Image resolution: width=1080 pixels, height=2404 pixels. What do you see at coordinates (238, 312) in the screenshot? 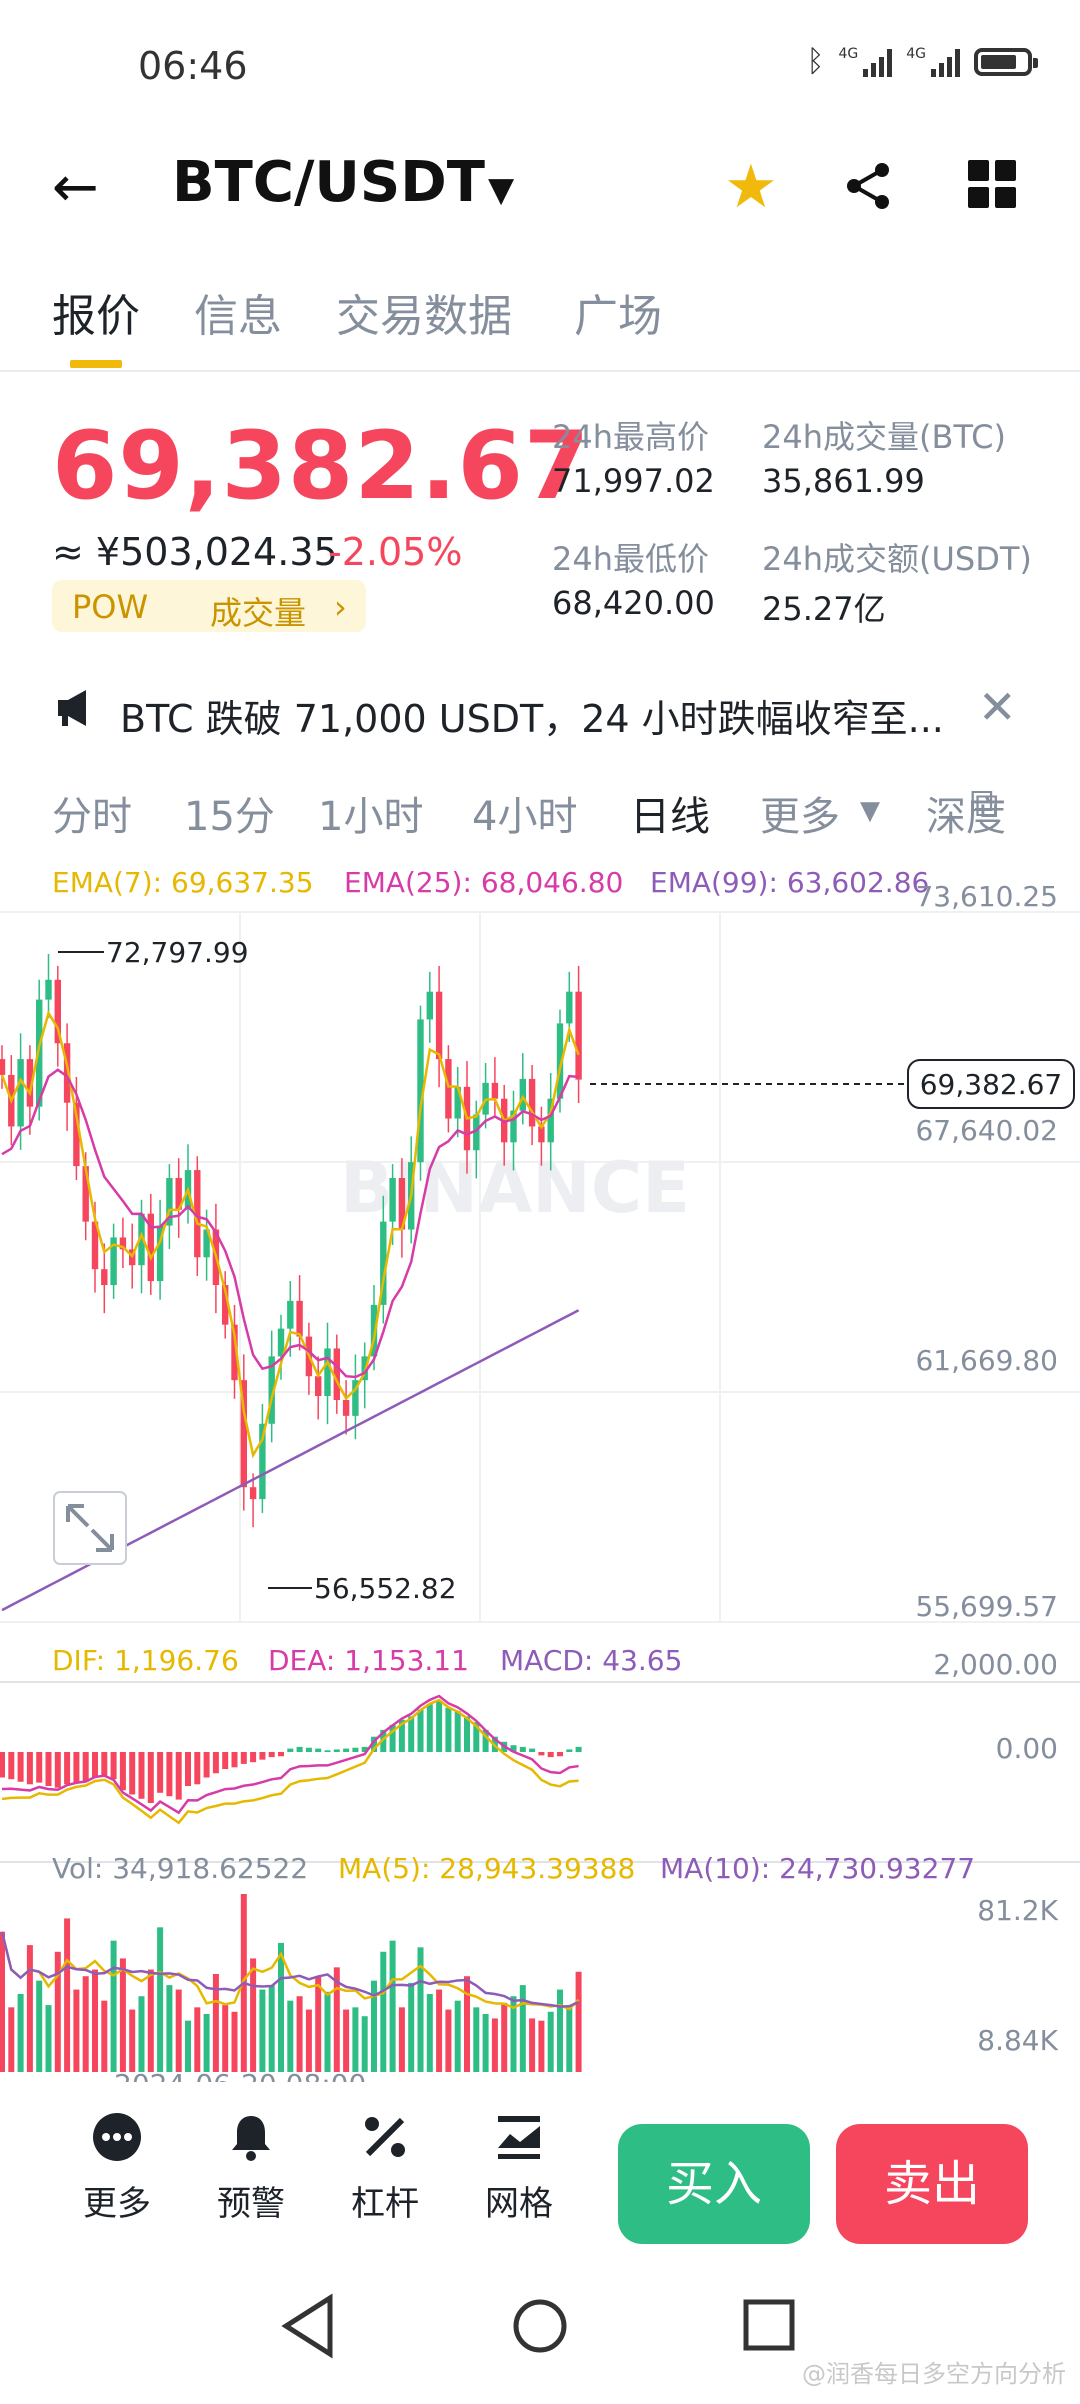
I see `tab-info: 信息` at bounding box center [238, 312].